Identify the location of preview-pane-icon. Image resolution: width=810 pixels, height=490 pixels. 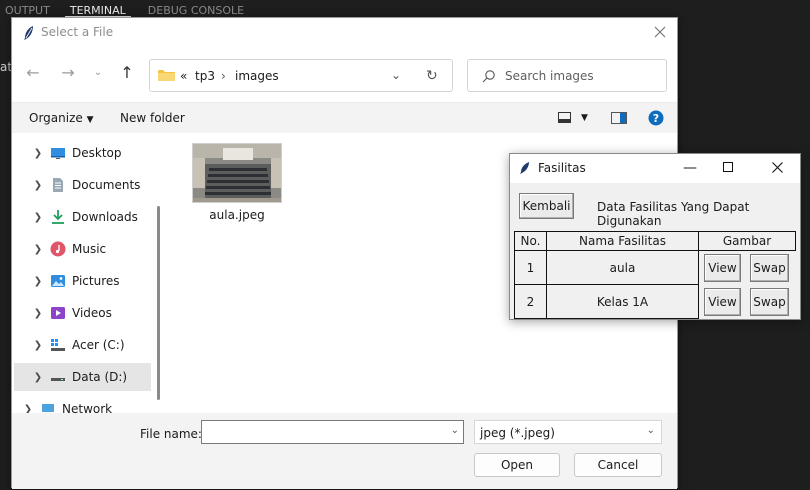
(619, 118).